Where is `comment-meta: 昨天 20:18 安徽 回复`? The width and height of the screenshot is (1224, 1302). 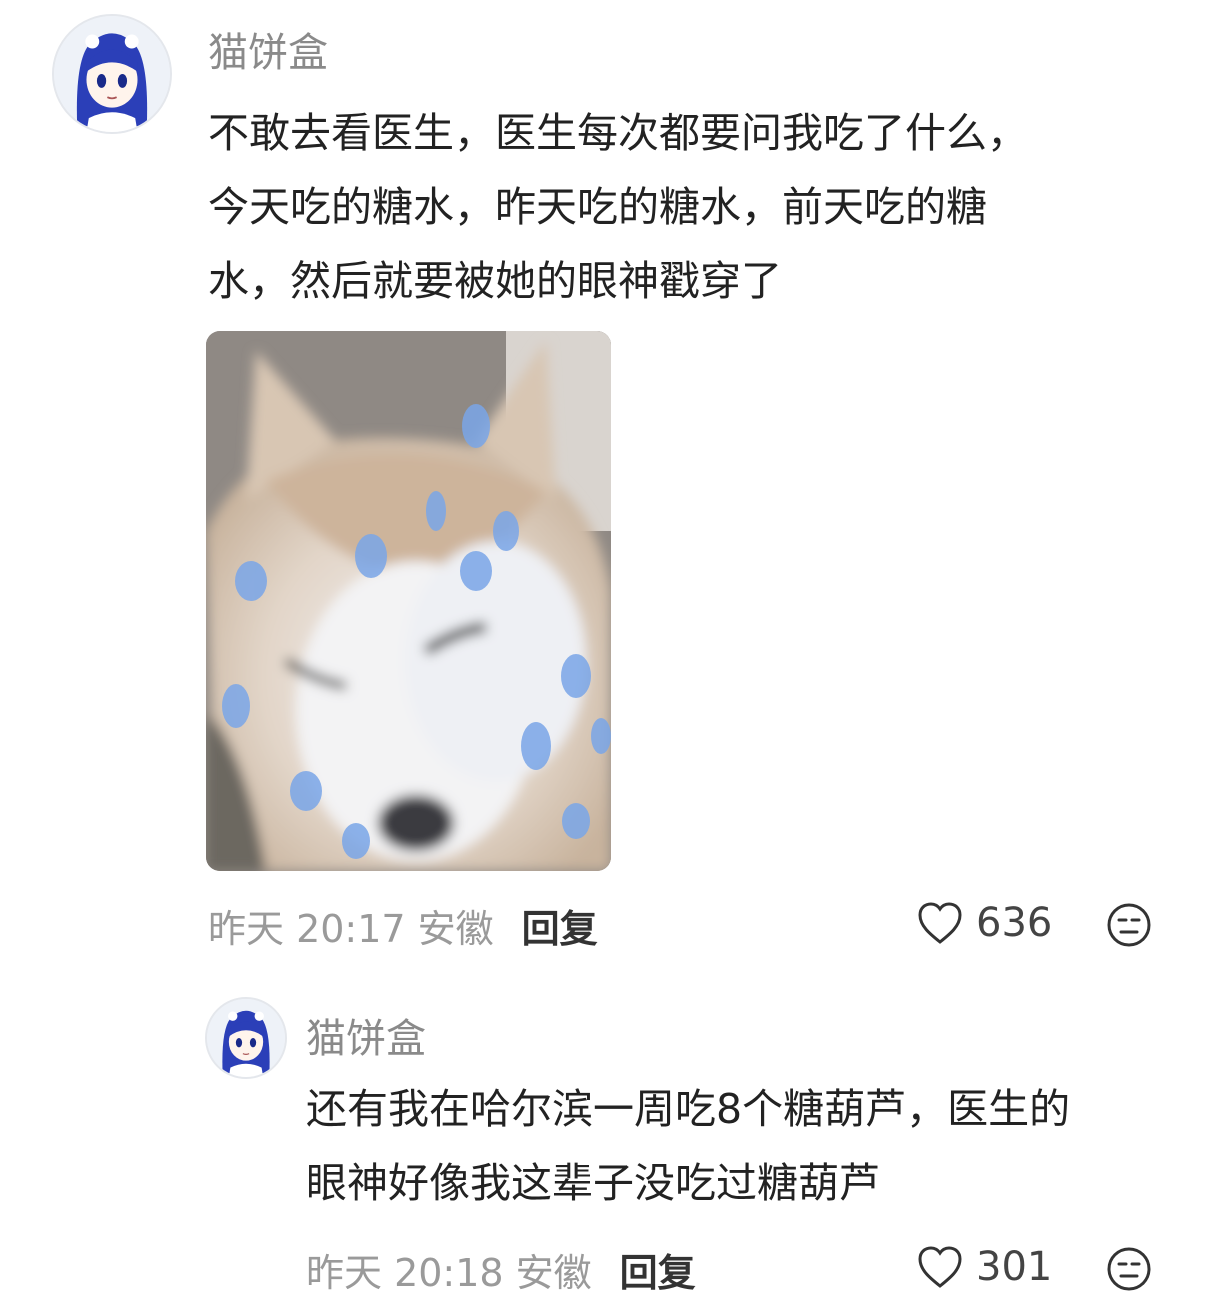 comment-meta: 昨天 20:18 安徽 回复 is located at coordinates (501, 1269).